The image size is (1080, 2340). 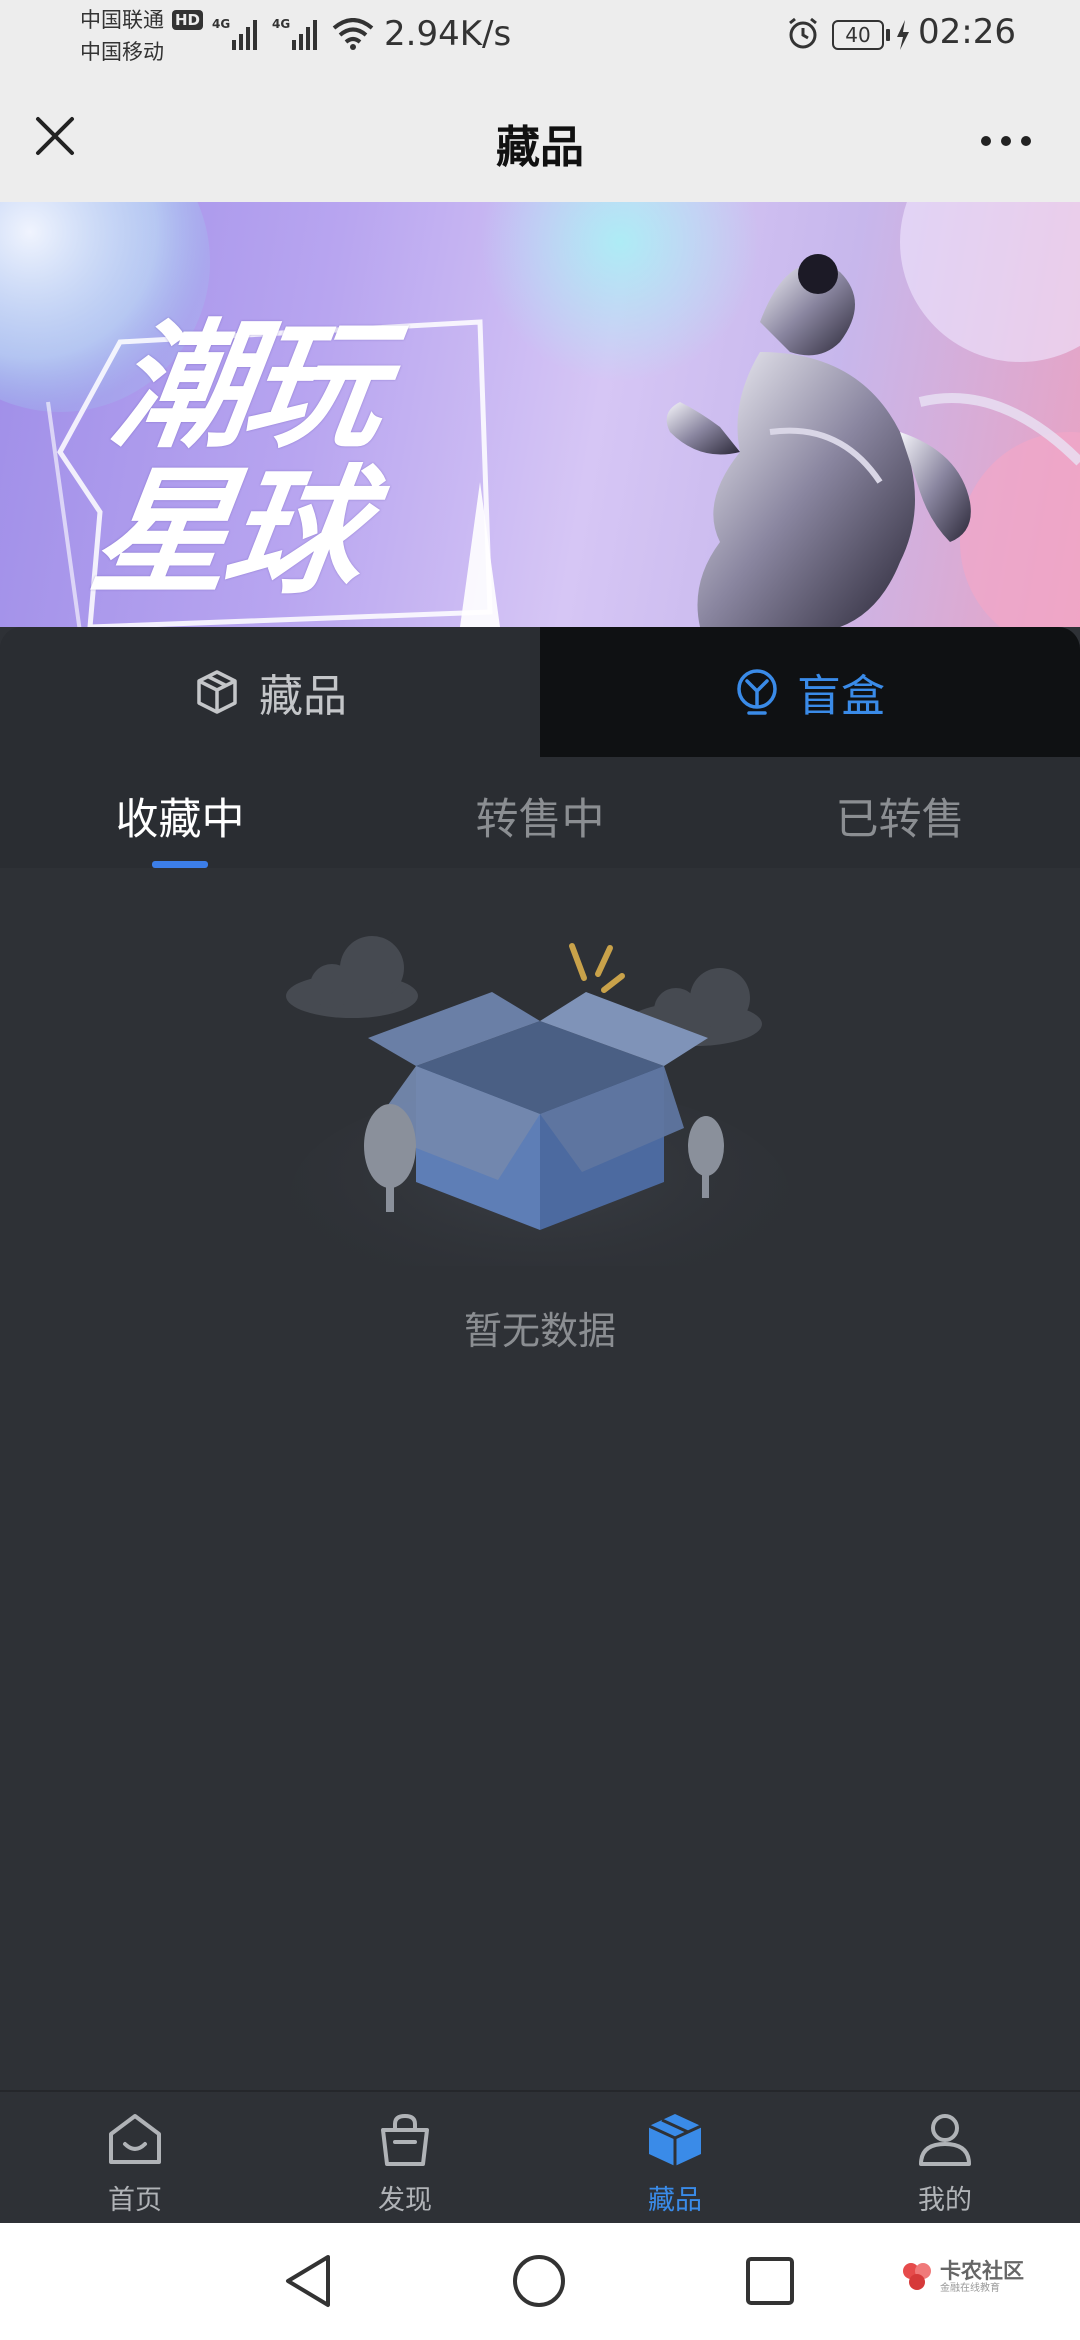 What do you see at coordinates (405, 2139) in the screenshot?
I see `bag-icon` at bounding box center [405, 2139].